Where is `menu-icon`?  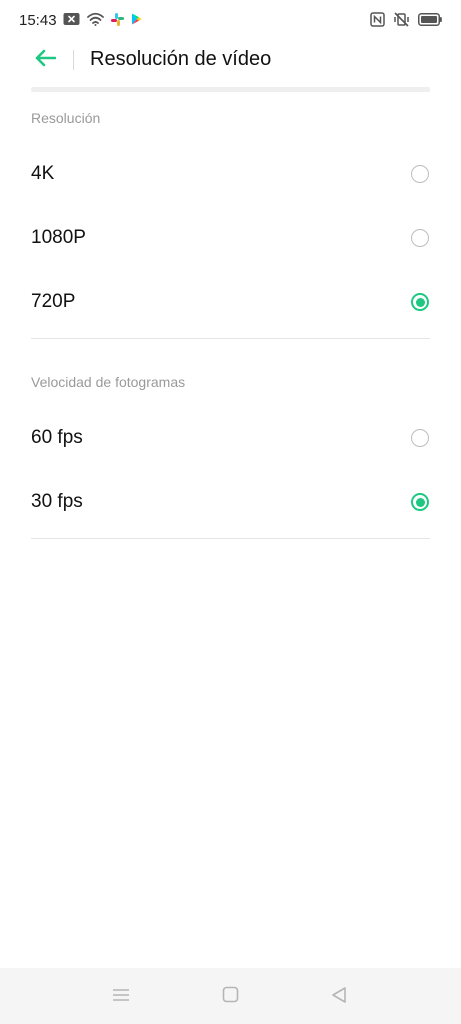 menu-icon is located at coordinates (121, 997).